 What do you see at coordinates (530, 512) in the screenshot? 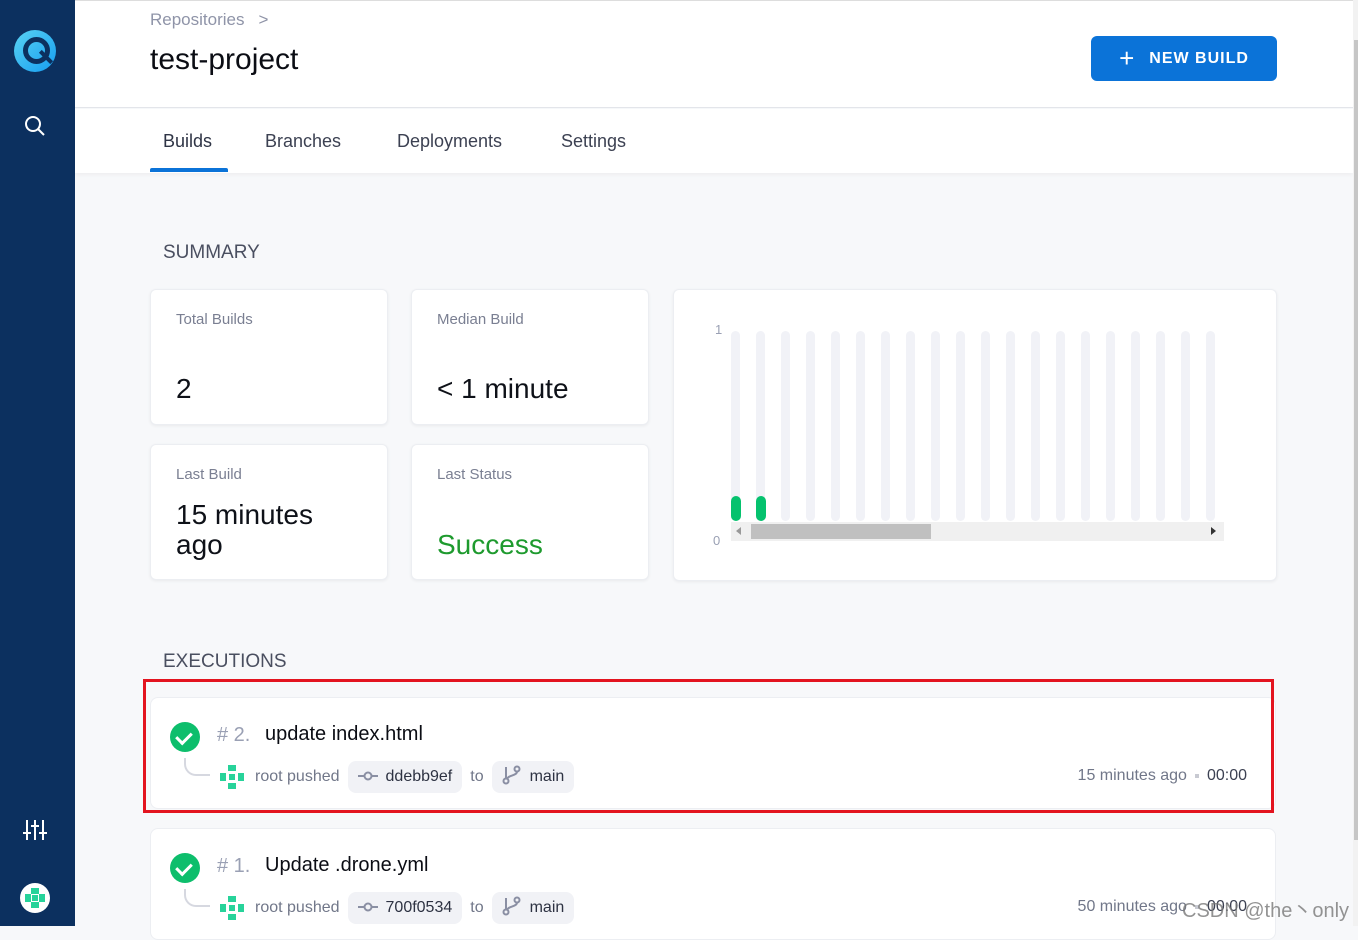
I see `last-status-card: Last Status Success` at bounding box center [530, 512].